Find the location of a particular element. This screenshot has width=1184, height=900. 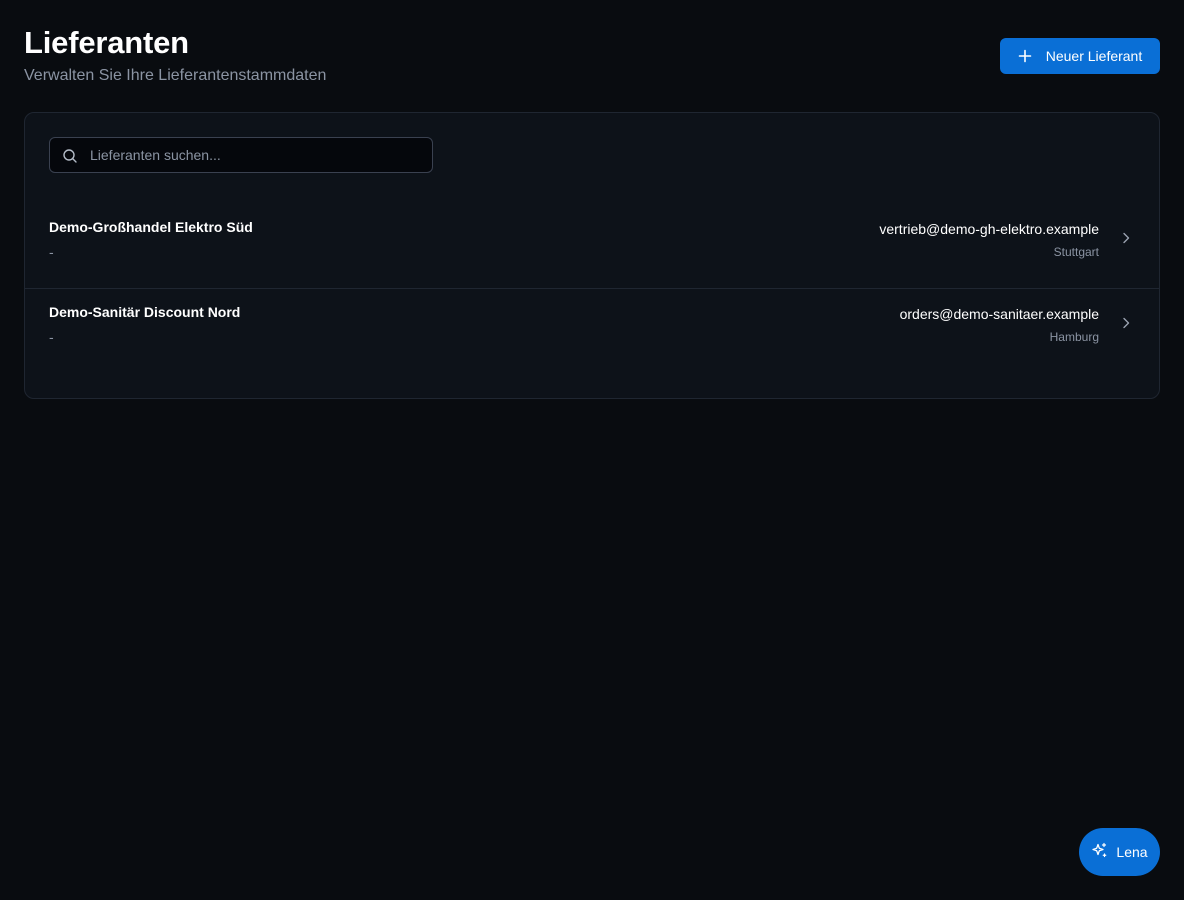

assistant-button: Lena is located at coordinates (1119, 852).